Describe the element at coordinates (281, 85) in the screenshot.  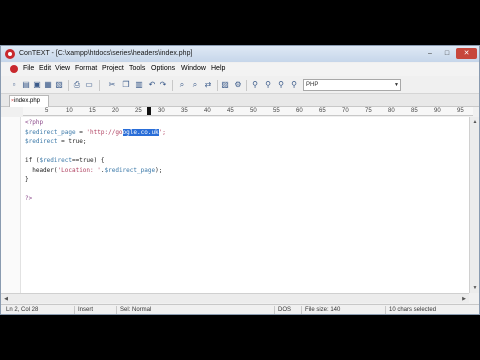
I see `user-exec-3-icon: ⚲` at that location.